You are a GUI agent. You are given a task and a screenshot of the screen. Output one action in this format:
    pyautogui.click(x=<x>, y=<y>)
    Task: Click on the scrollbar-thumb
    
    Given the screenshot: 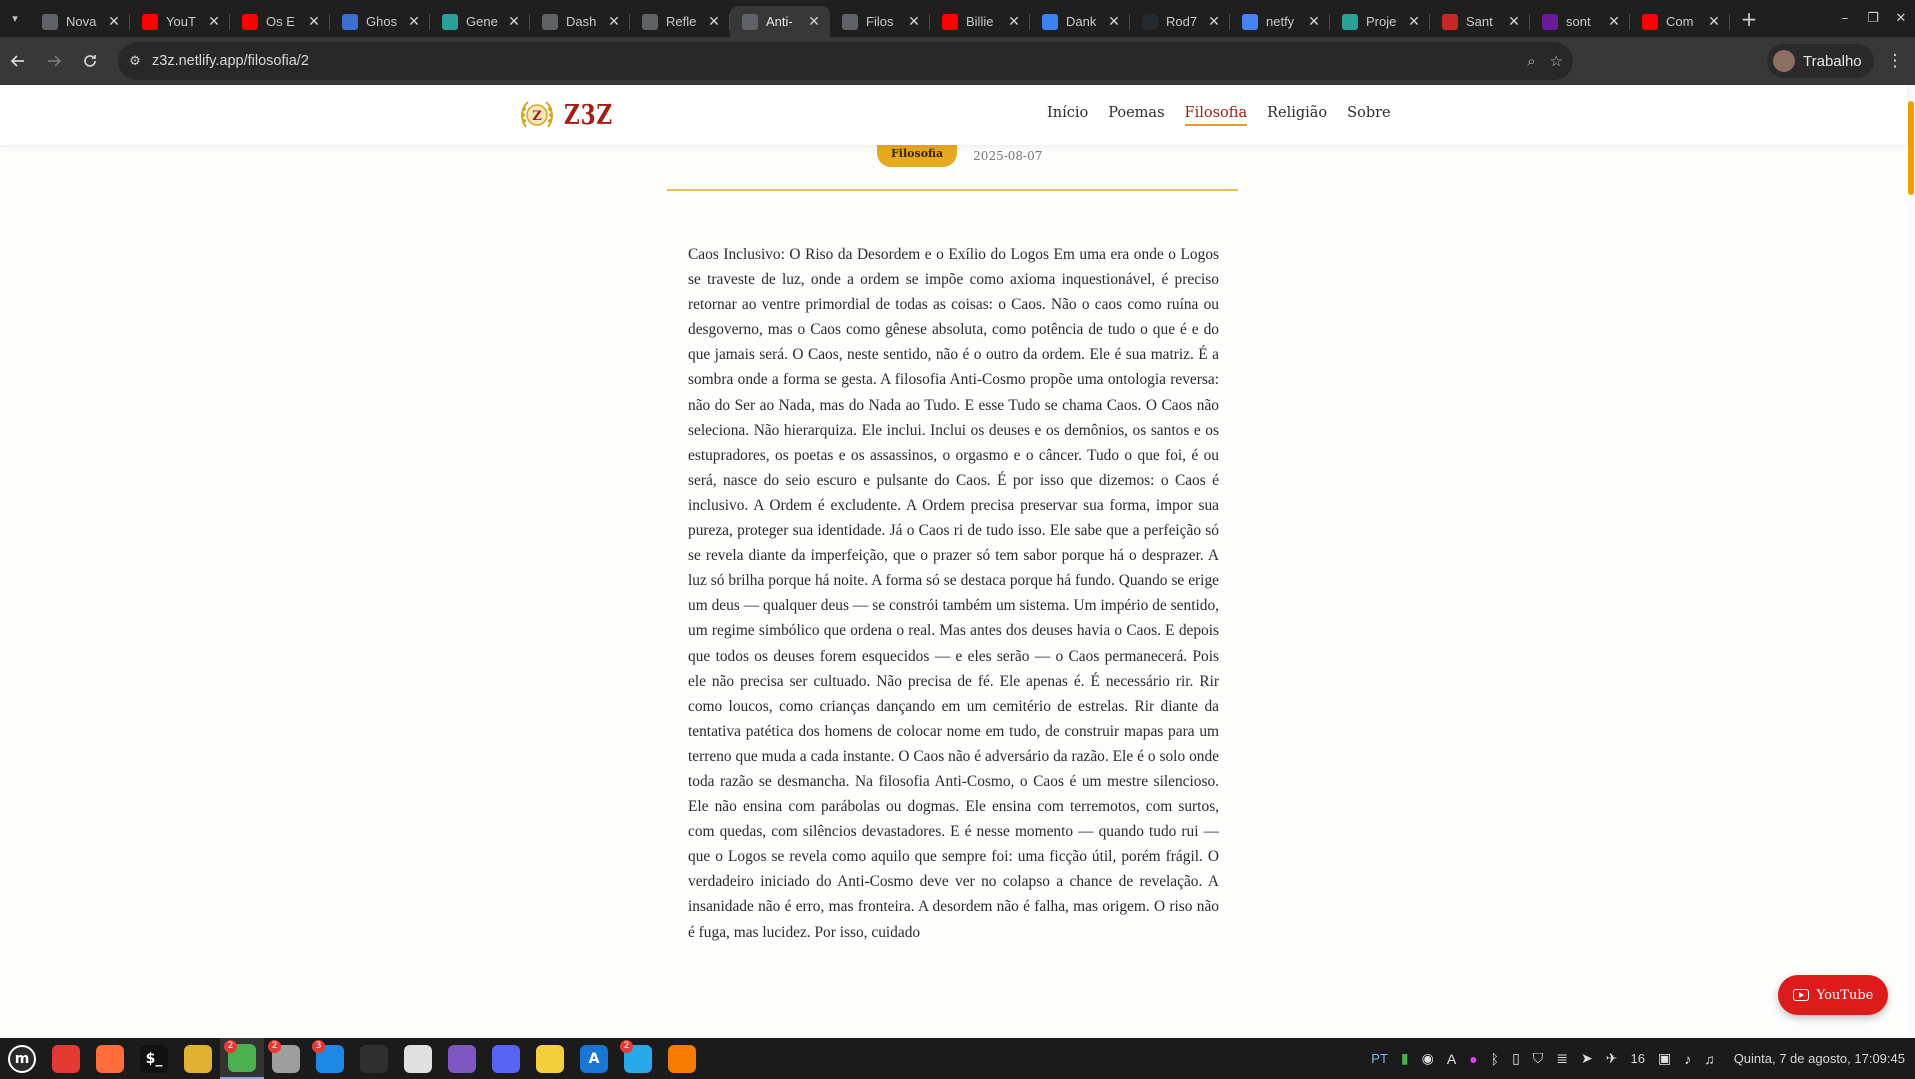 What is the action you would take?
    pyautogui.click(x=1911, y=148)
    